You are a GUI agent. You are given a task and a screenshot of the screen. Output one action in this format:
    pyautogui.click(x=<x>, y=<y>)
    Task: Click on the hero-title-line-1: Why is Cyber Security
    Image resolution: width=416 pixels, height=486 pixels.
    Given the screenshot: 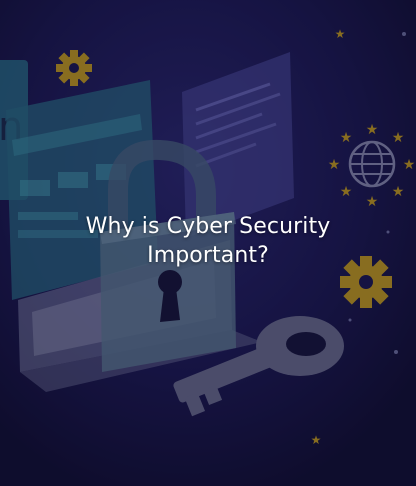 What is the action you would take?
    pyautogui.click(x=208, y=226)
    